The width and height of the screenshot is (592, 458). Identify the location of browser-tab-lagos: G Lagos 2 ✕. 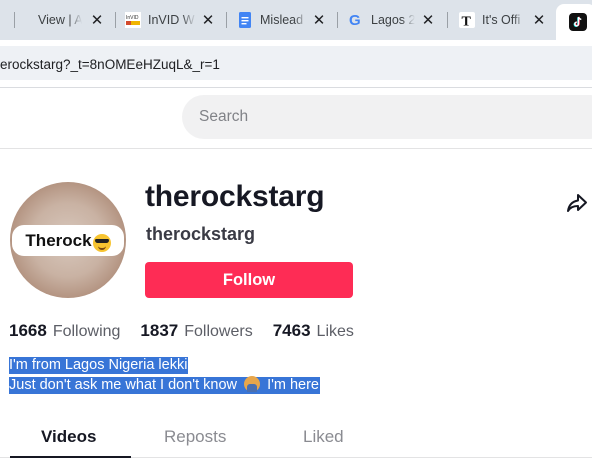
(392, 20).